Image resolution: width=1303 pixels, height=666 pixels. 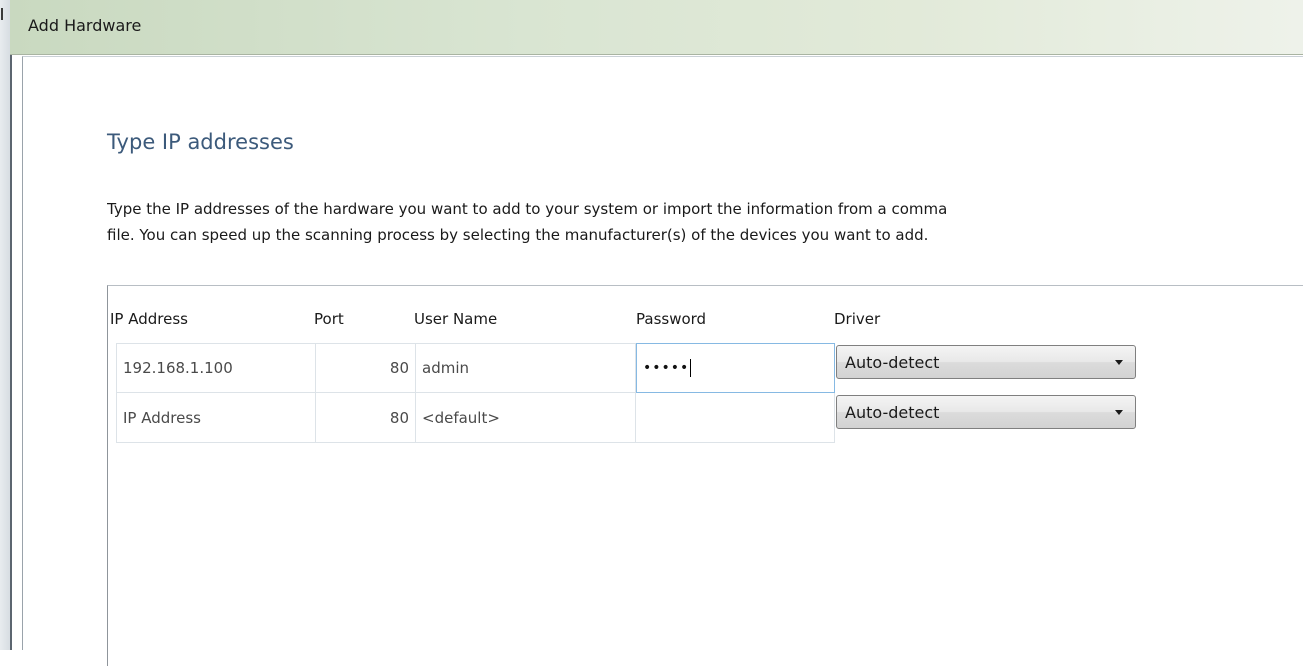 What do you see at coordinates (329, 319) in the screenshot?
I see `column-header-port: Port` at bounding box center [329, 319].